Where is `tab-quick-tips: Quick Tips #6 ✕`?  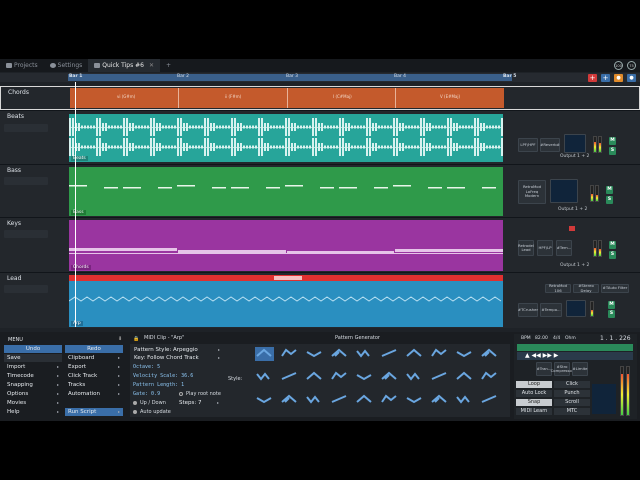 tab-quick-tips: Quick Tips #6 ✕ is located at coordinates (124, 65).